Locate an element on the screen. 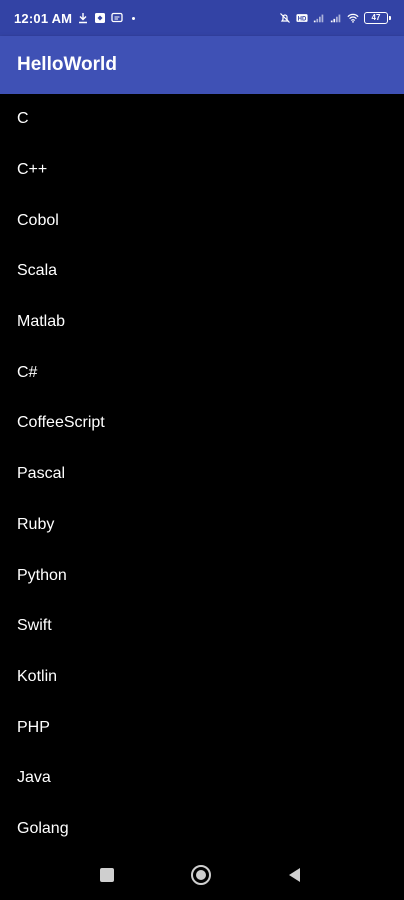 This screenshot has width=404, height=900. message-icon is located at coordinates (117, 18).